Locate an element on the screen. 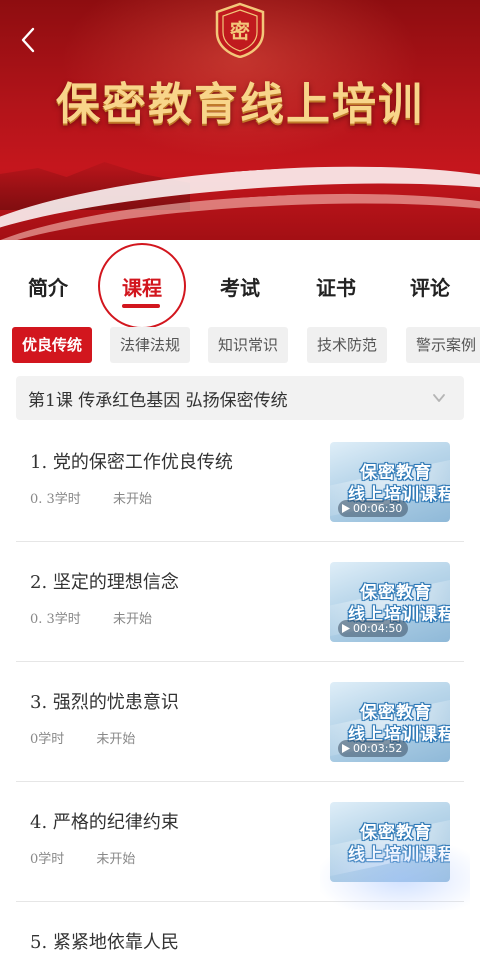 This screenshot has width=480, height=978. video-duration-badge: 00:04:50 is located at coordinates (373, 628).